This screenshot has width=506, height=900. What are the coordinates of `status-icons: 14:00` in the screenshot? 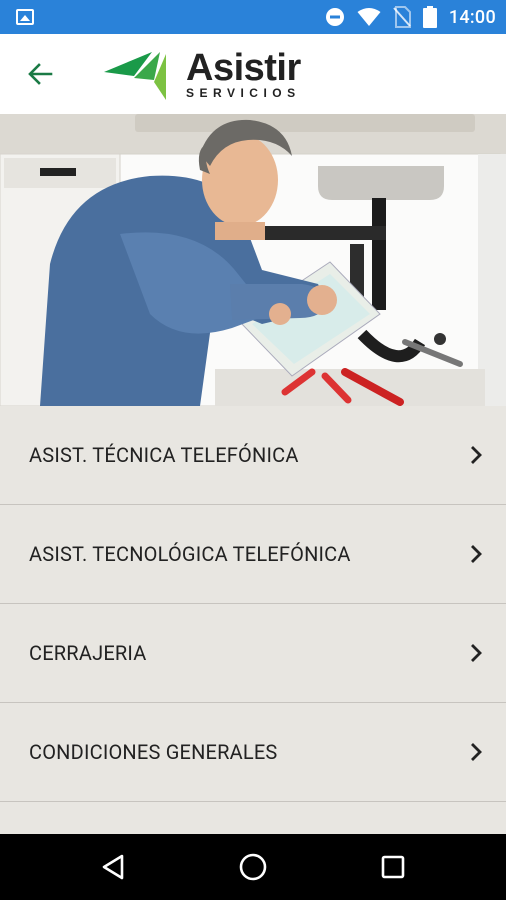 It's located at (410, 17).